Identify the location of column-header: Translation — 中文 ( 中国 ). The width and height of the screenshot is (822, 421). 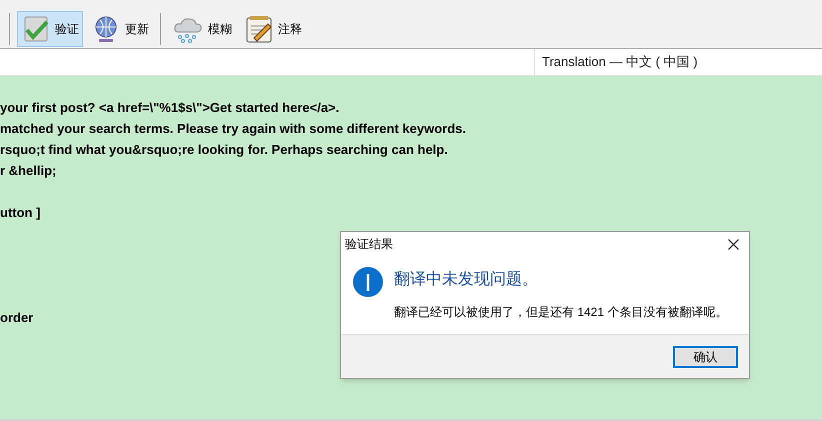
(620, 62).